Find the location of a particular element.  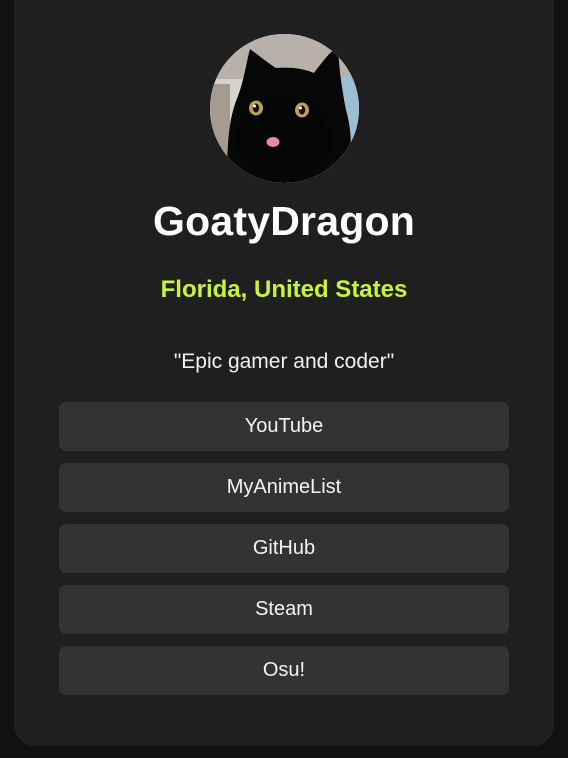

youtube-link-label: YouTube is located at coordinates (284, 426).